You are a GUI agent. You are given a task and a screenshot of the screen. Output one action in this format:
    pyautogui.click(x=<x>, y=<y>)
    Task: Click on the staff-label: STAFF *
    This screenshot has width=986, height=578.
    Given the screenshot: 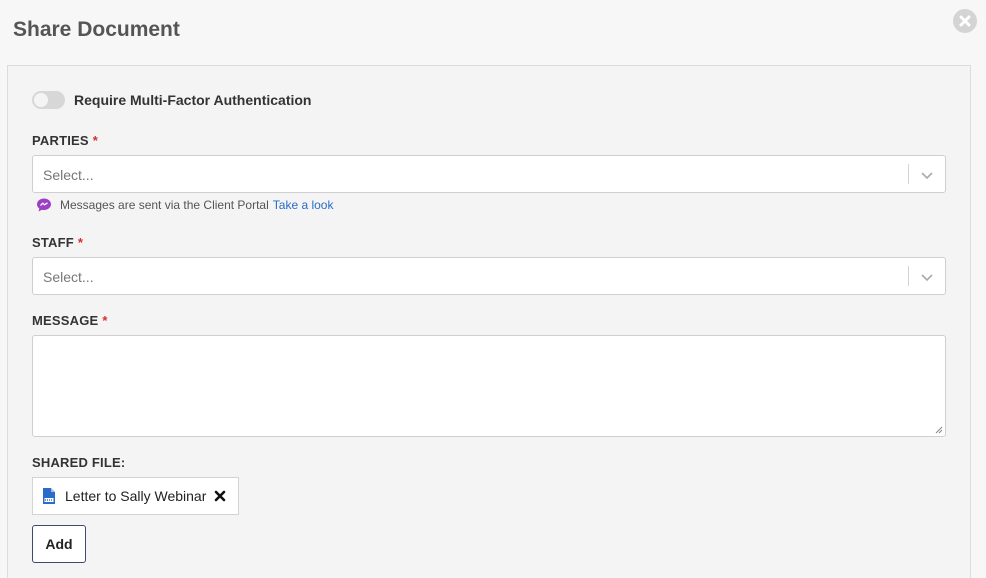 What is the action you would take?
    pyautogui.click(x=57, y=242)
    